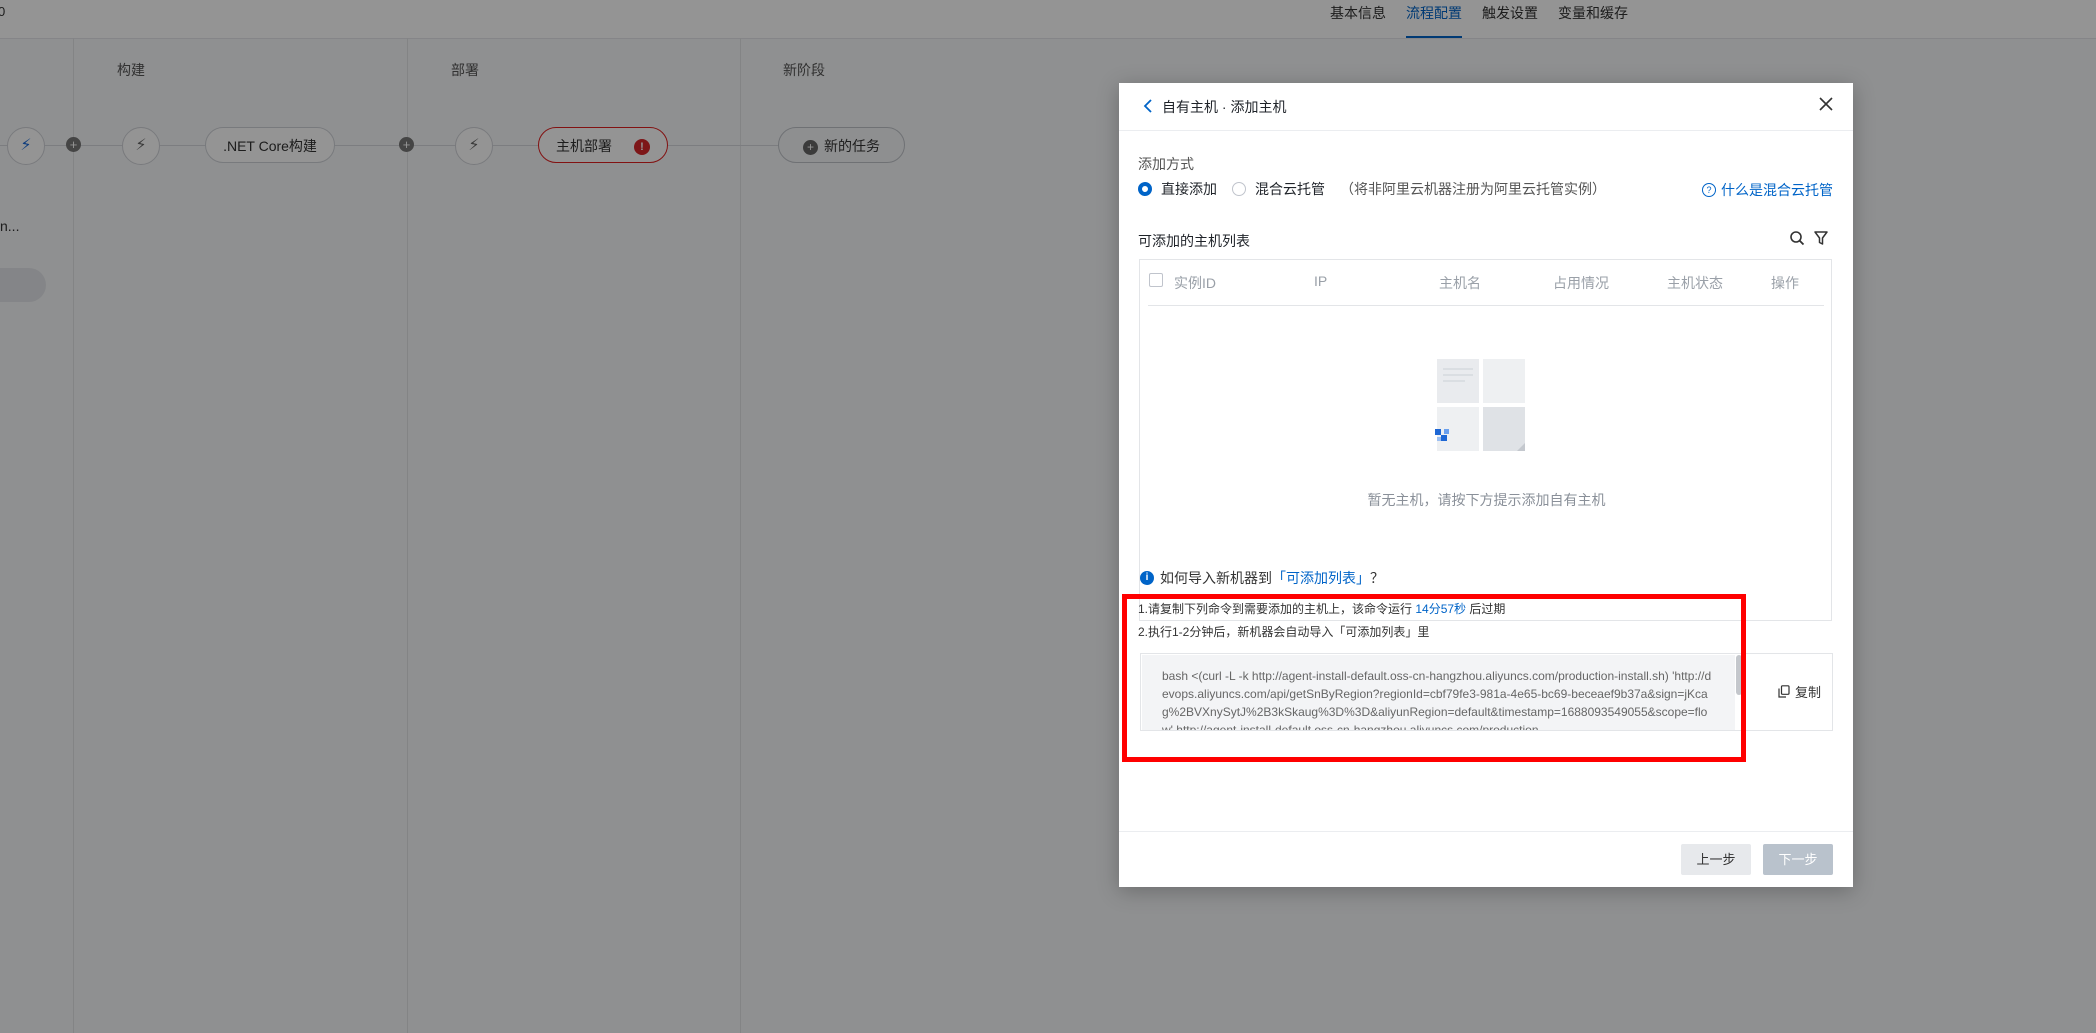 This screenshot has width=2096, height=1033. Describe the element at coordinates (1486, 859) in the screenshot. I see `dialog-footer: 上一步 下一步` at that location.